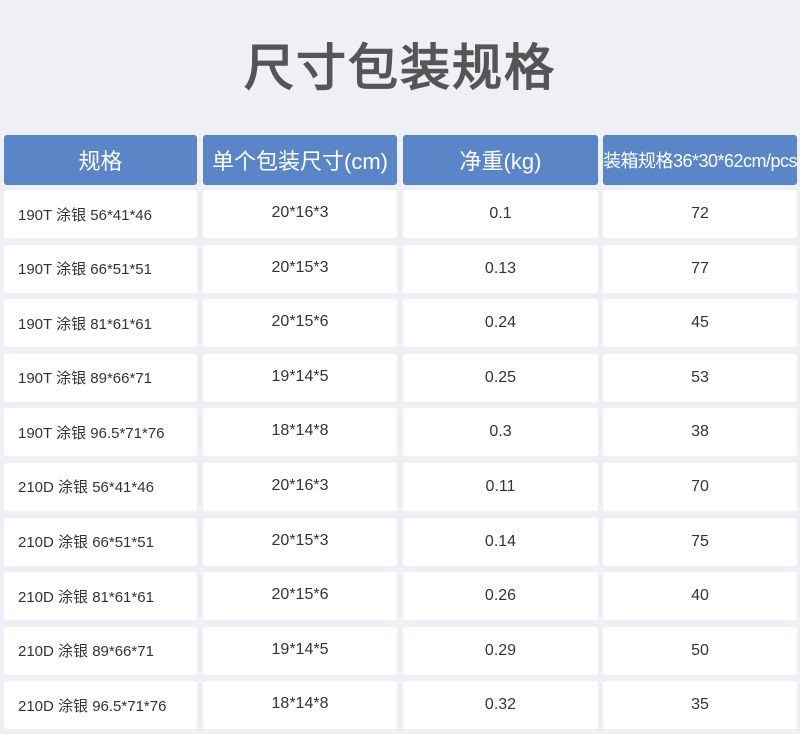 The height and width of the screenshot is (734, 800). What do you see at coordinates (100, 214) in the screenshot?
I see `cell-spec: 190T 涂银 56*41*46` at bounding box center [100, 214].